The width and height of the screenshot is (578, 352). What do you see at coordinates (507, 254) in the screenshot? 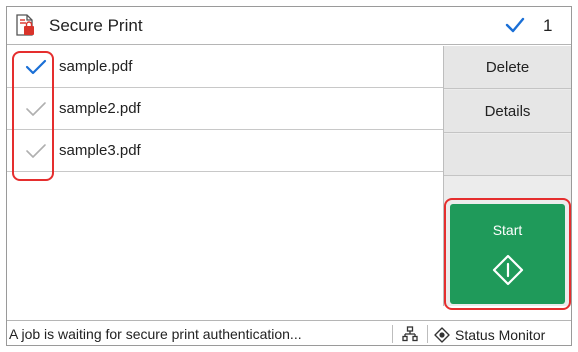
I see `start-highlight-box` at bounding box center [507, 254].